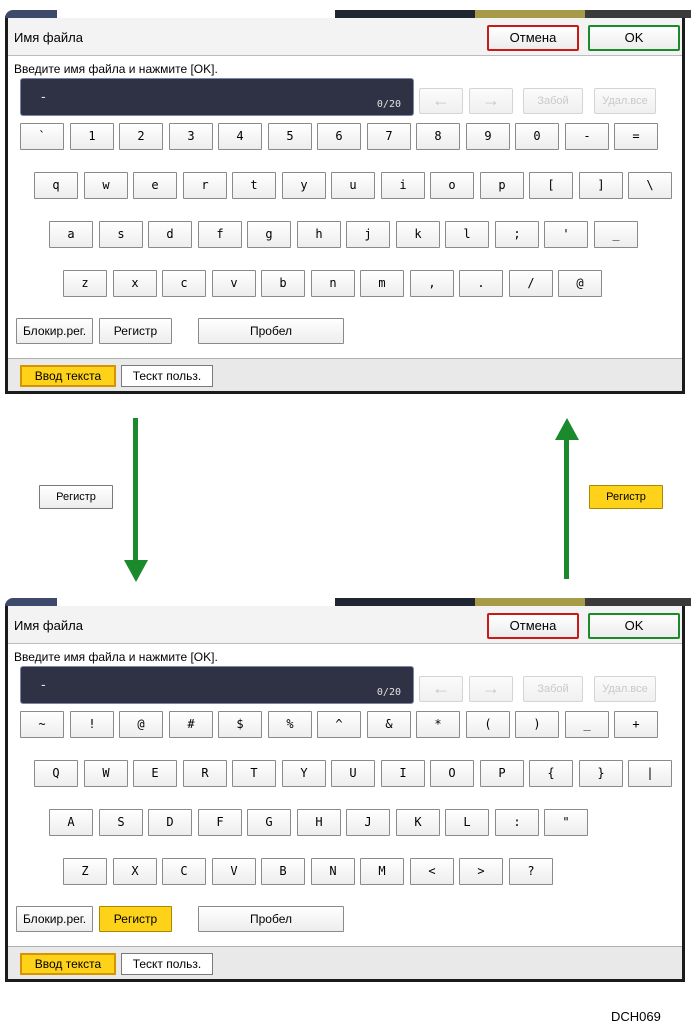 This screenshot has height=1032, width=691. I want to click on key-button: 4, so click(240, 136).